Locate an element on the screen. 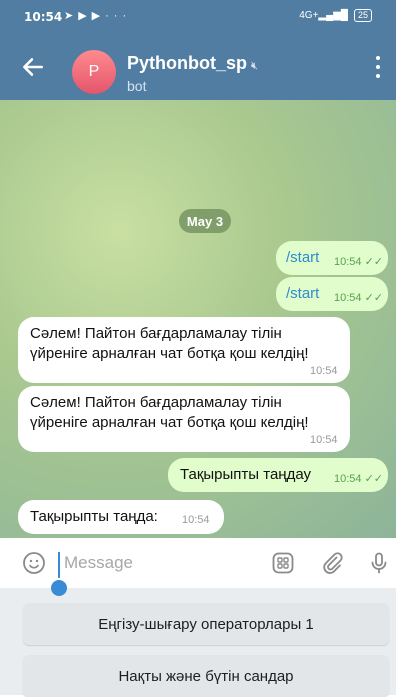 Image resolution: width=396 pixels, height=697 pixels. chat-subtitle: bot is located at coordinates (137, 86).